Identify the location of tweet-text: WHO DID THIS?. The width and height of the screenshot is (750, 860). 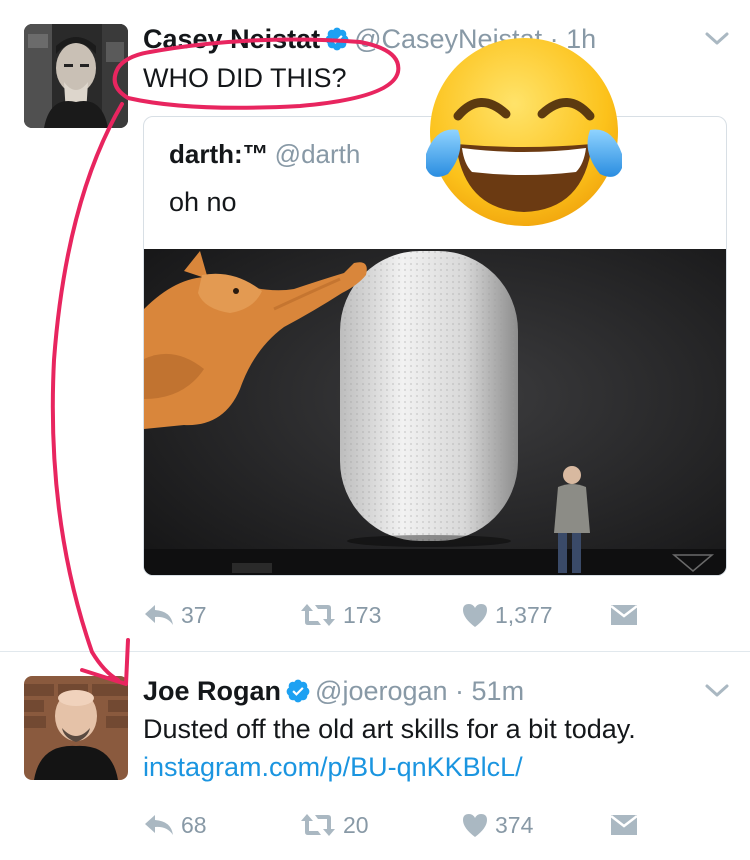
(245, 78).